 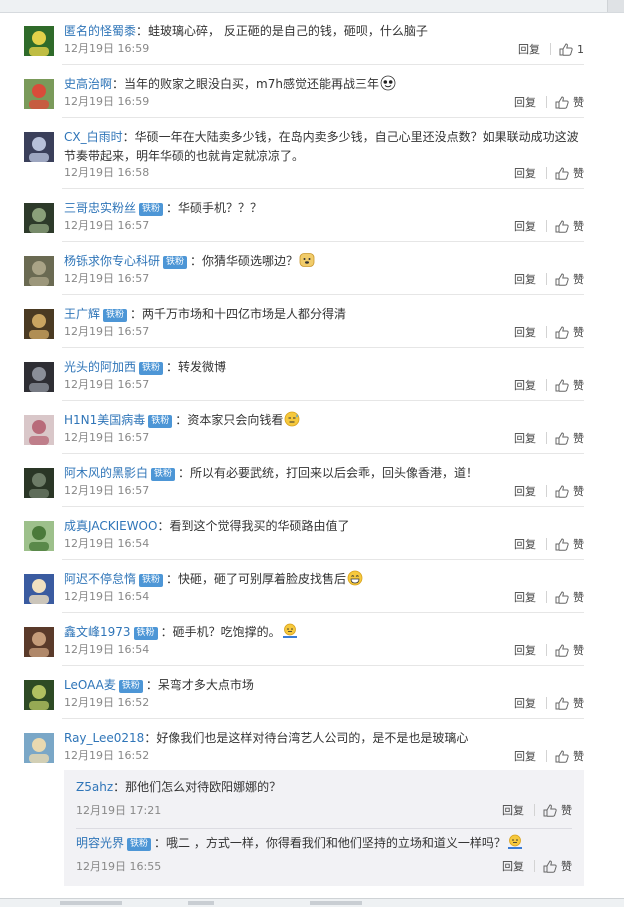 What do you see at coordinates (546, 279) in the screenshot?
I see `action-divider` at bounding box center [546, 279].